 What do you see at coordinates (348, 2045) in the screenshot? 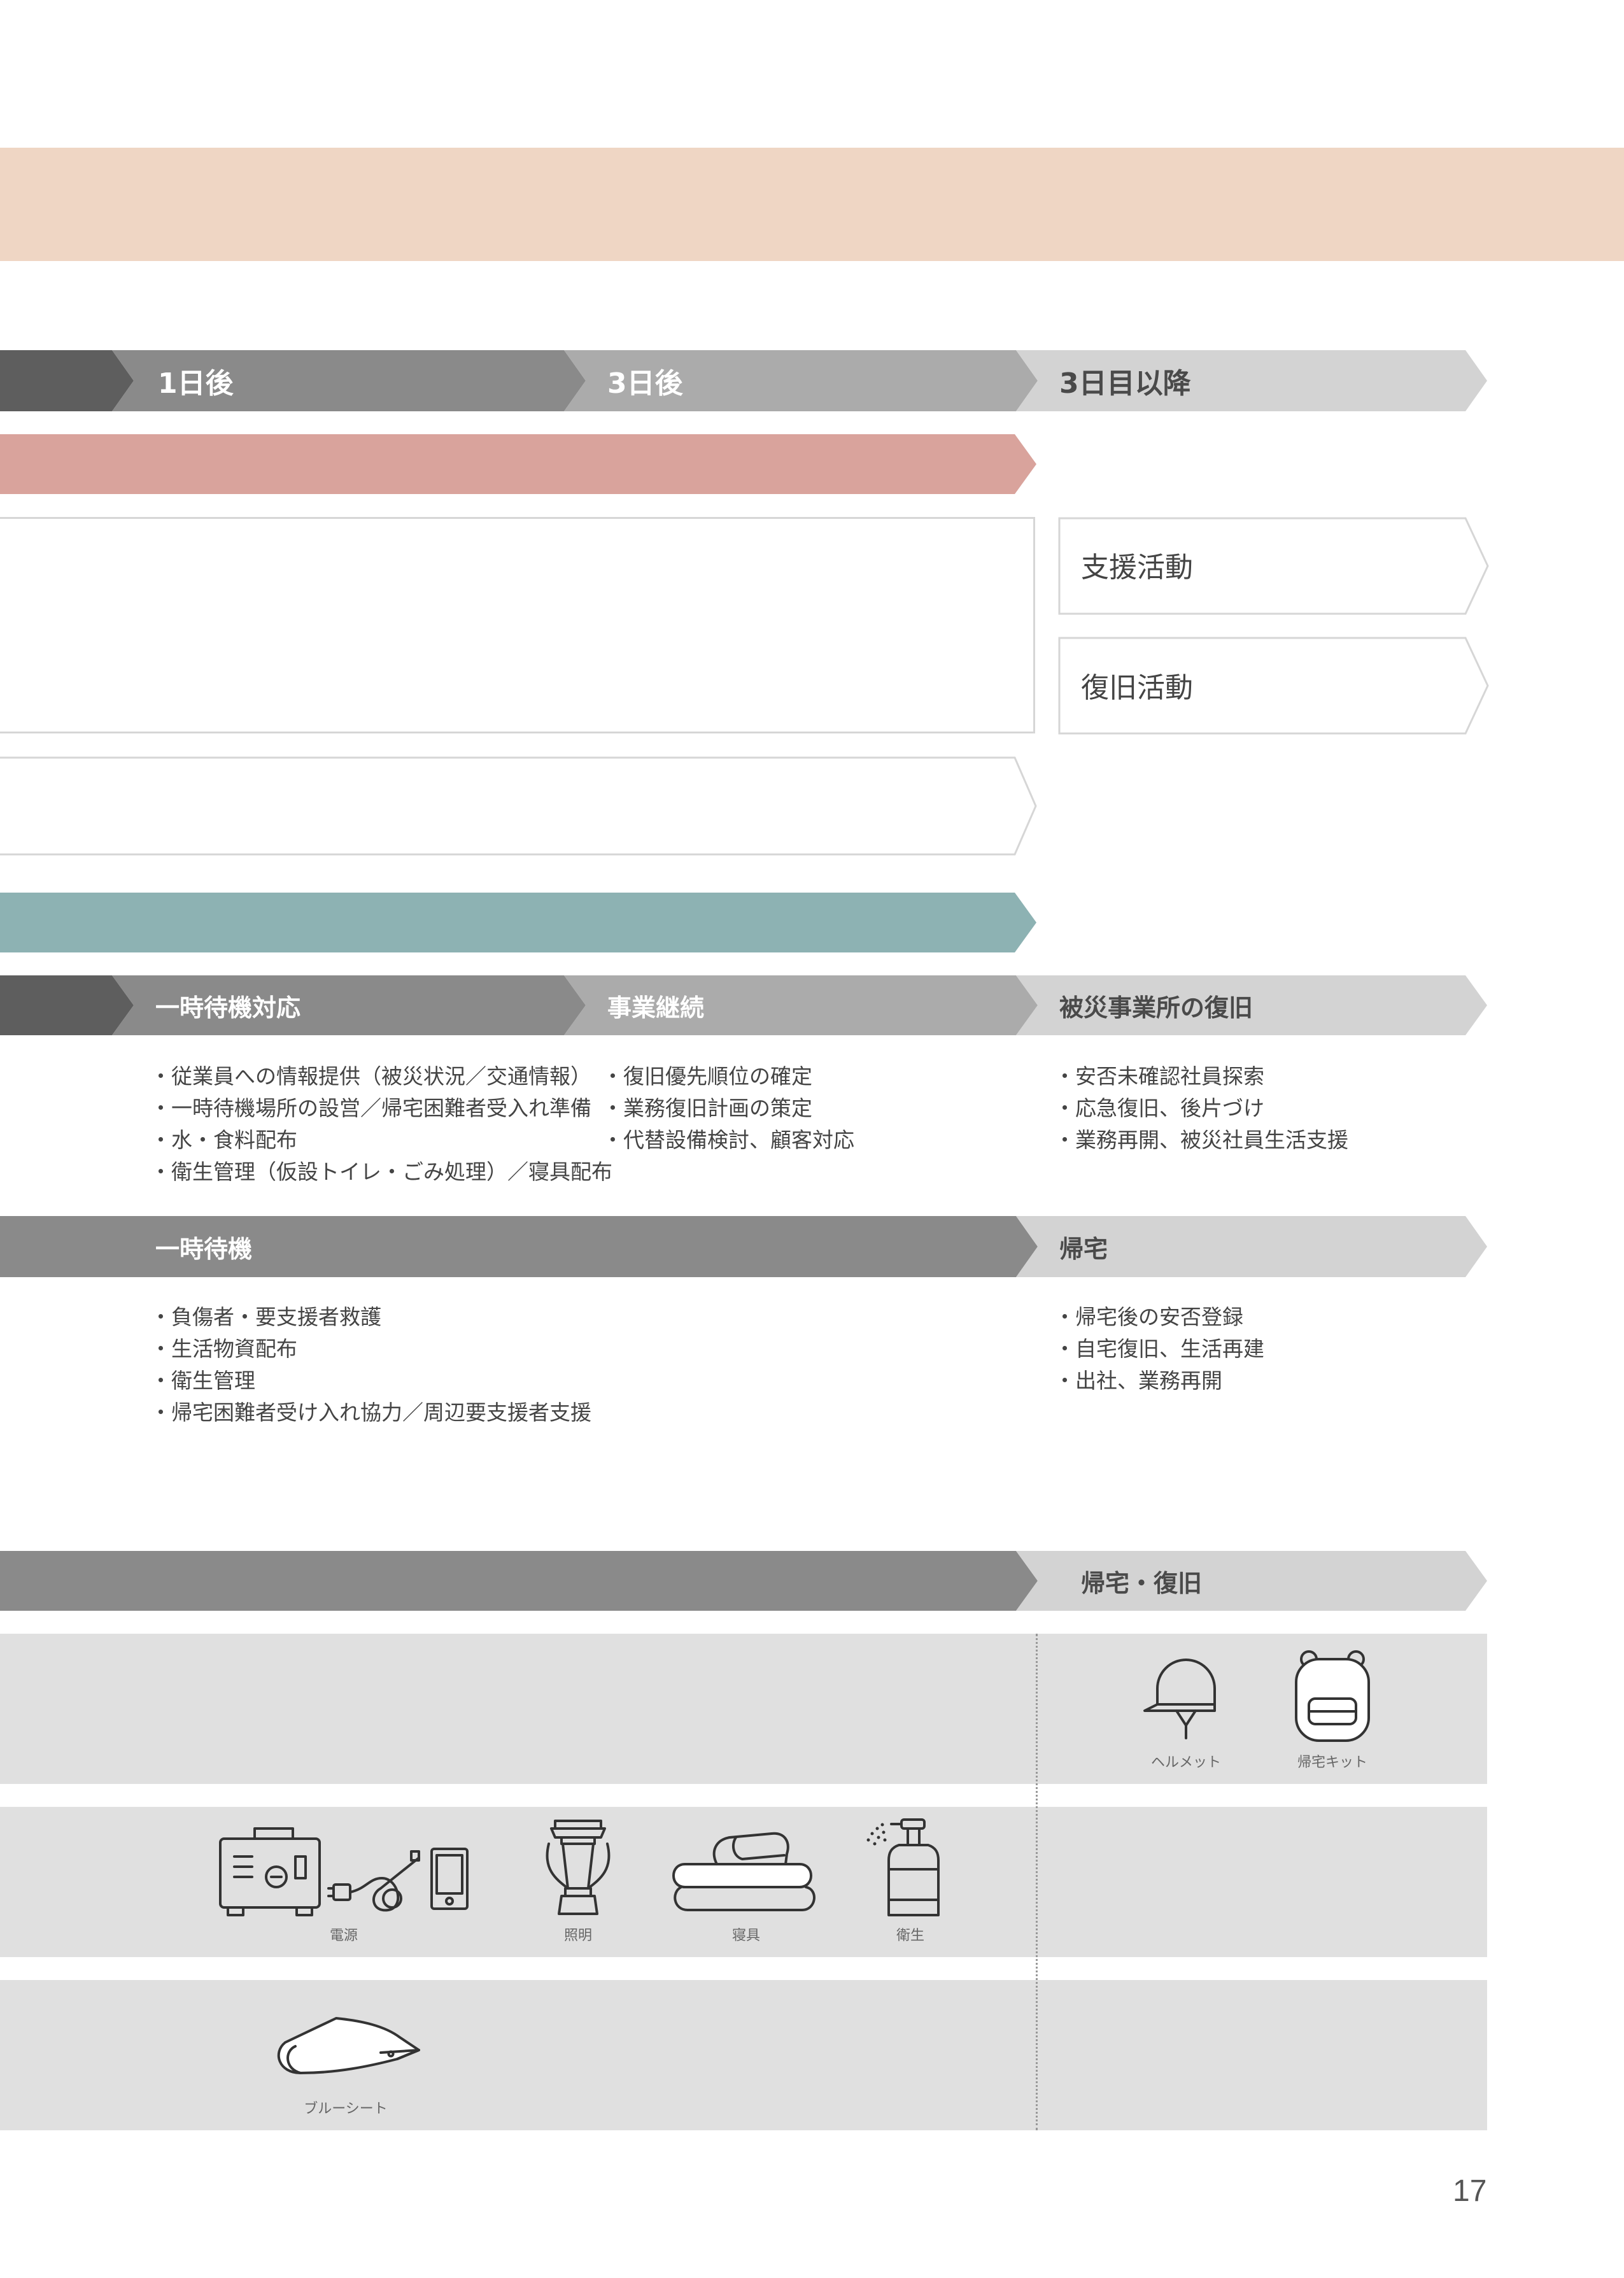
I see `tarp-icon` at bounding box center [348, 2045].